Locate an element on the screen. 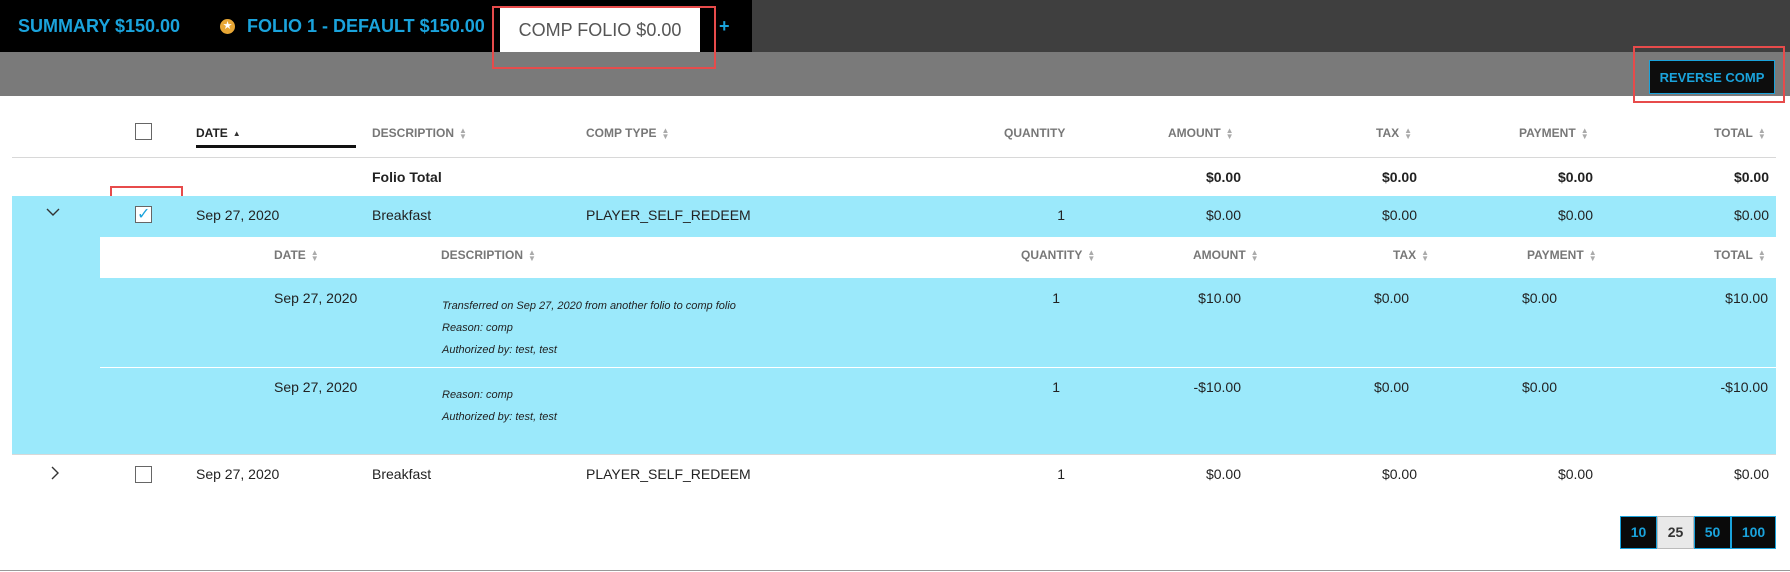 This screenshot has width=1790, height=572. detail-row-total: -$10.00 is located at coordinates (1744, 387).